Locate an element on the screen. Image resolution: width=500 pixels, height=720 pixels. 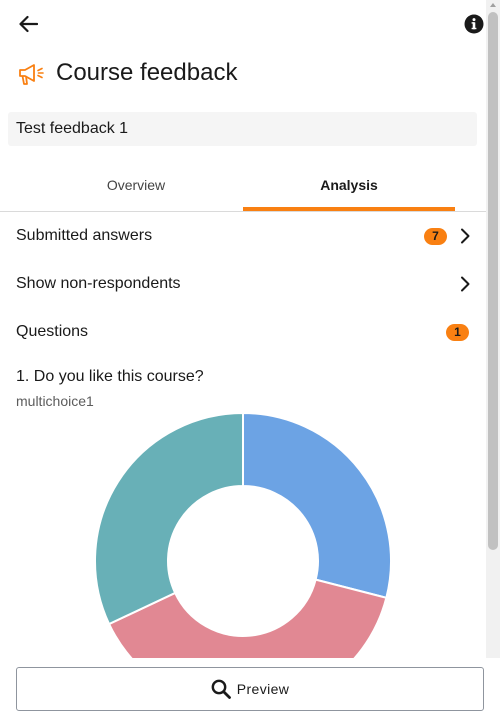
preview-label: Preview is located at coordinates (263, 689).